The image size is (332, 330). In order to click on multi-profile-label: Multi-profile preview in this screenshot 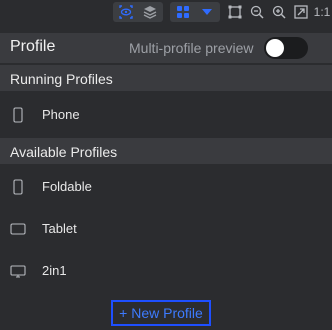, I will do `click(191, 48)`.